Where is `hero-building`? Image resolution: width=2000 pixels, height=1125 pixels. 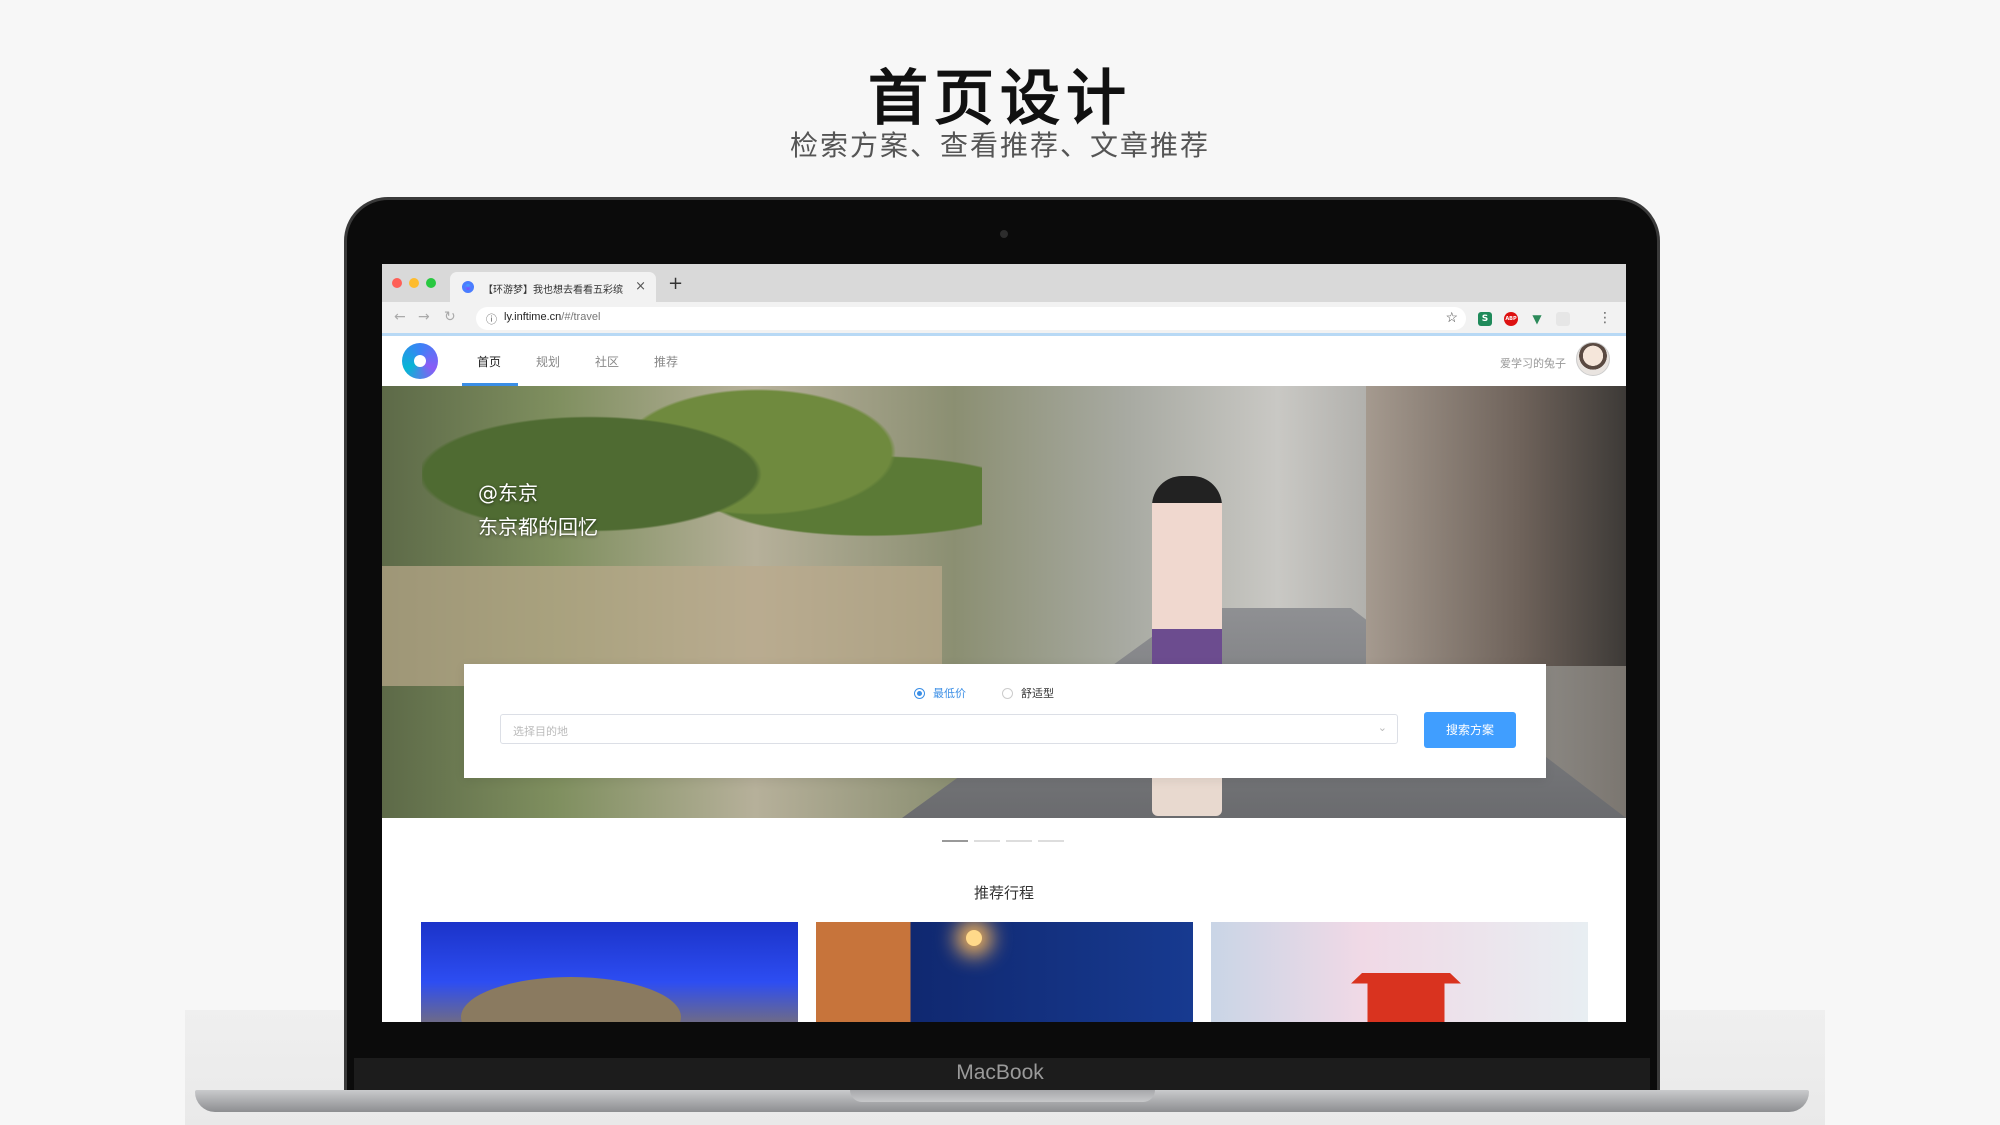 hero-building is located at coordinates (1496, 526).